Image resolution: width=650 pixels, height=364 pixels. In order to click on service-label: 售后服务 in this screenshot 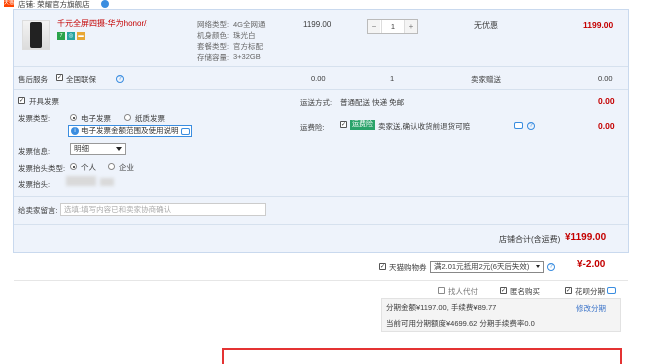, I will do `click(33, 79)`.